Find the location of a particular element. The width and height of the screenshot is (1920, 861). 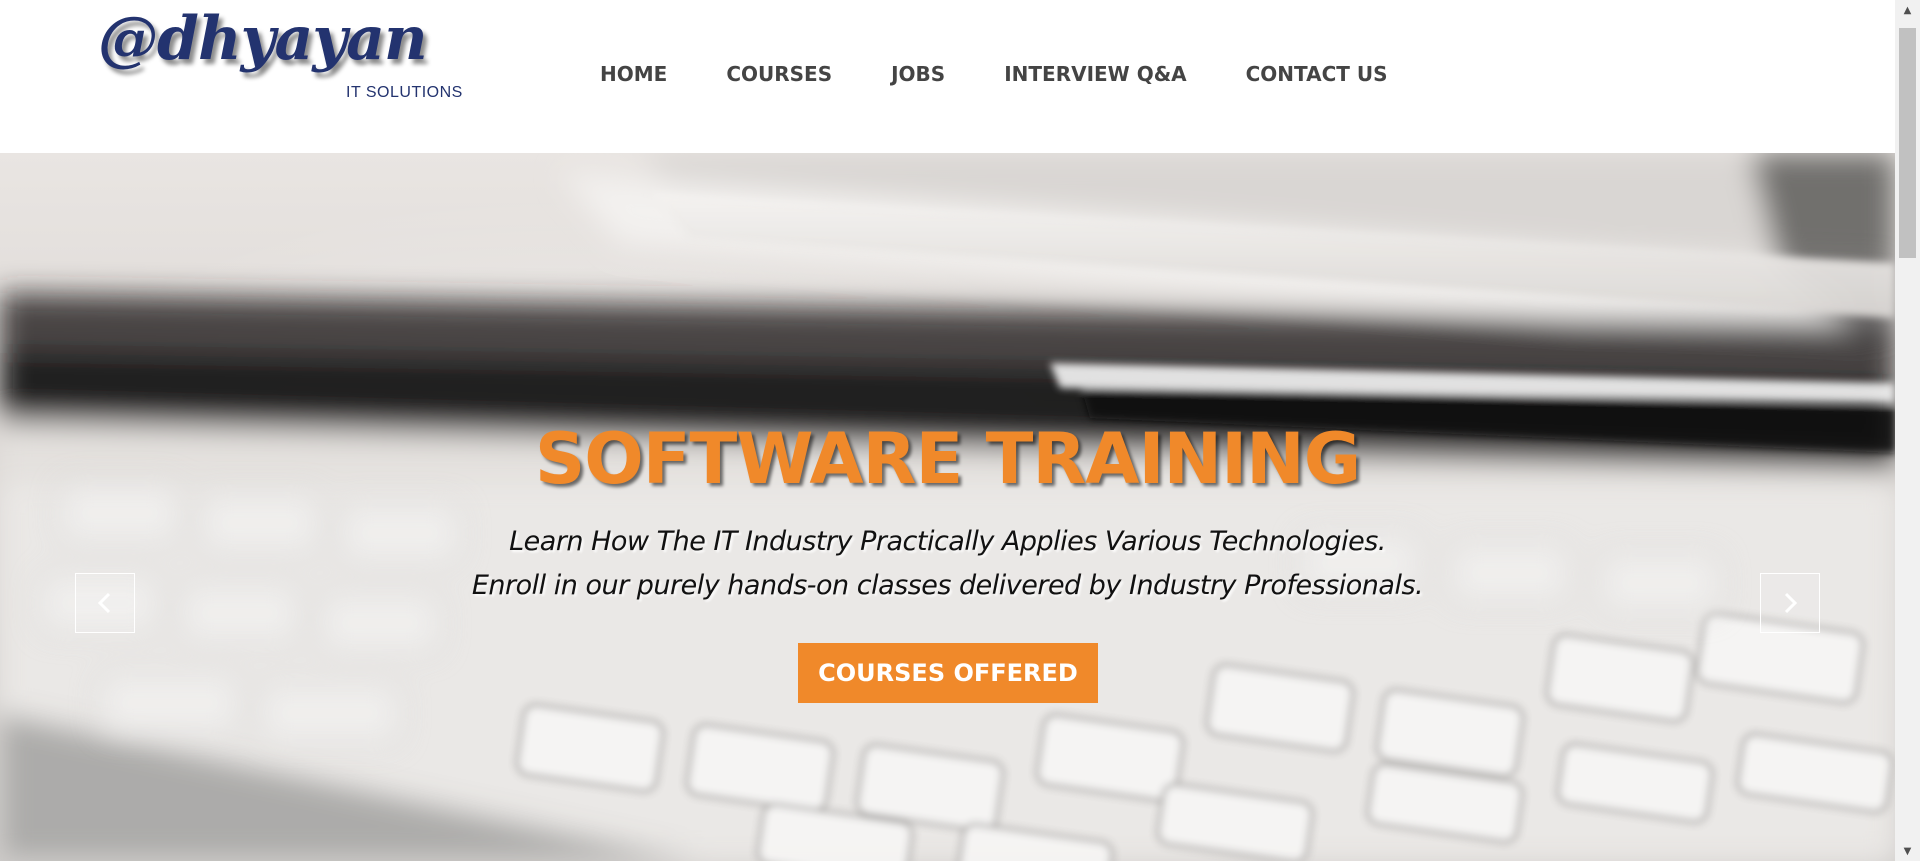

chevron-right-icon is located at coordinates (1791, 603).